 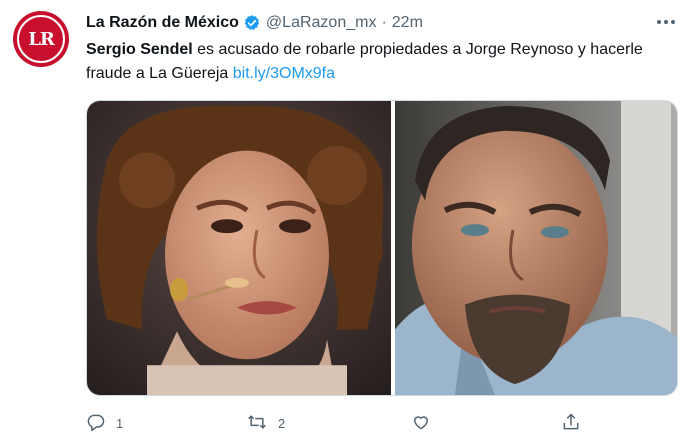 I want to click on share-icon, so click(x=571, y=423).